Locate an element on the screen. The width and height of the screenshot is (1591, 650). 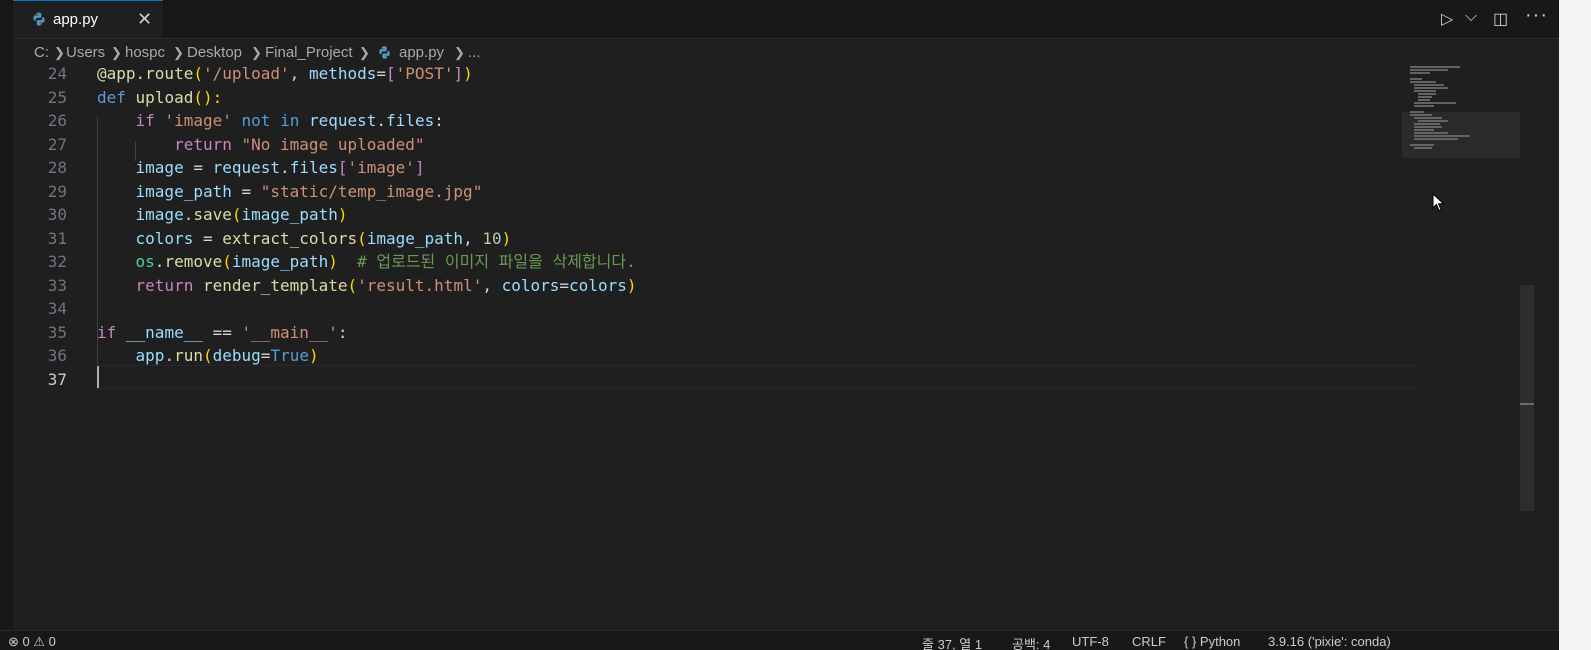
line-number: 24 is located at coordinates (57, 73).